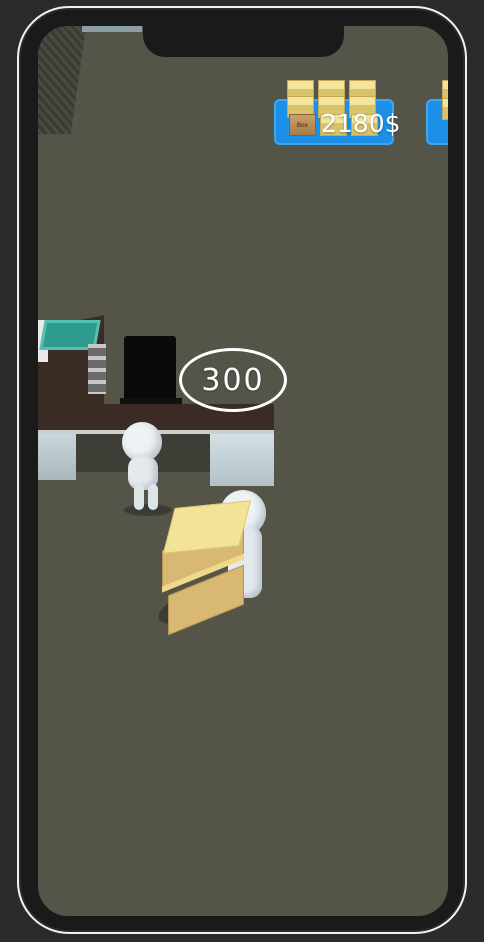 Image resolution: width=484 pixels, height=942 pixels. I want to click on desk-drawer, so click(97, 369).